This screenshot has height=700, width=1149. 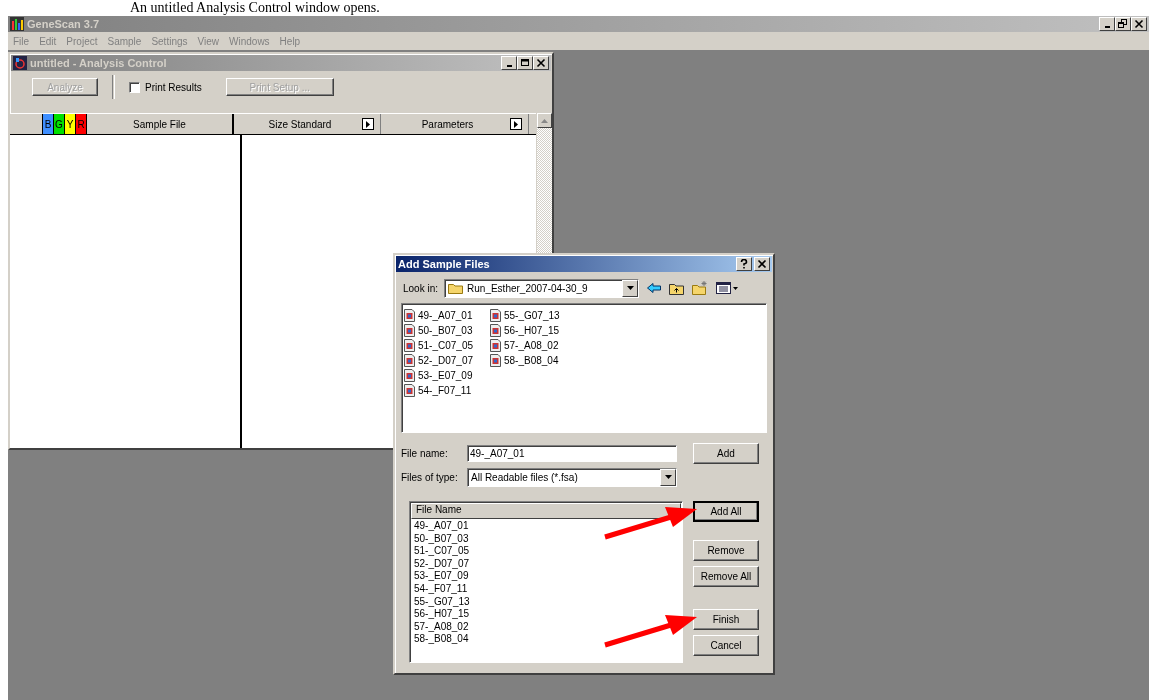 I want to click on list-item: 50-_B07_03, so click(x=439, y=539).